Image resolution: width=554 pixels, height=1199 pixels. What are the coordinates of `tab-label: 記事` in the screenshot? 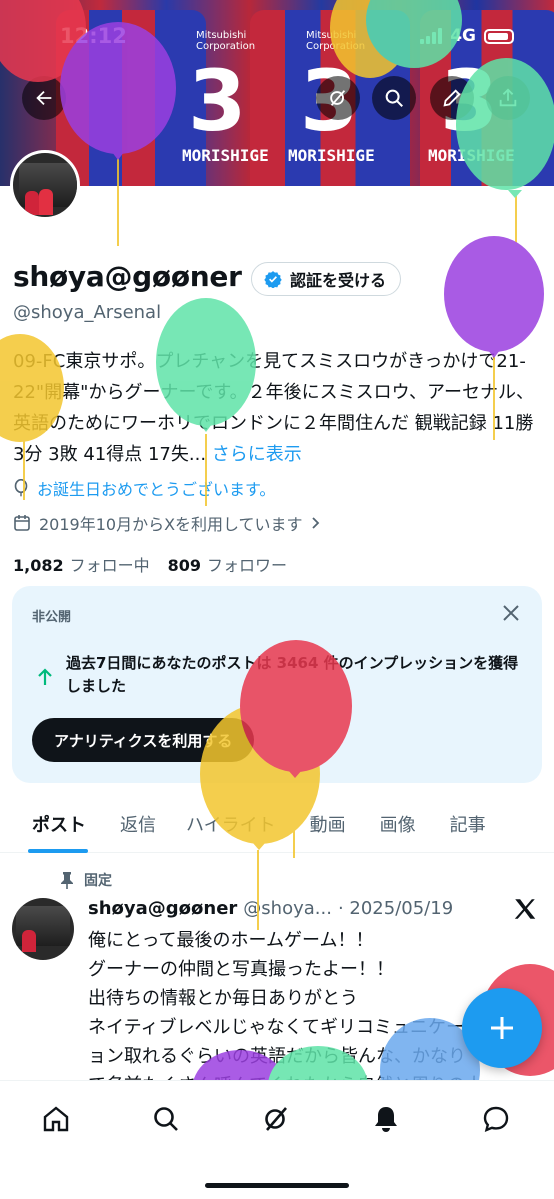 It's located at (467, 825).